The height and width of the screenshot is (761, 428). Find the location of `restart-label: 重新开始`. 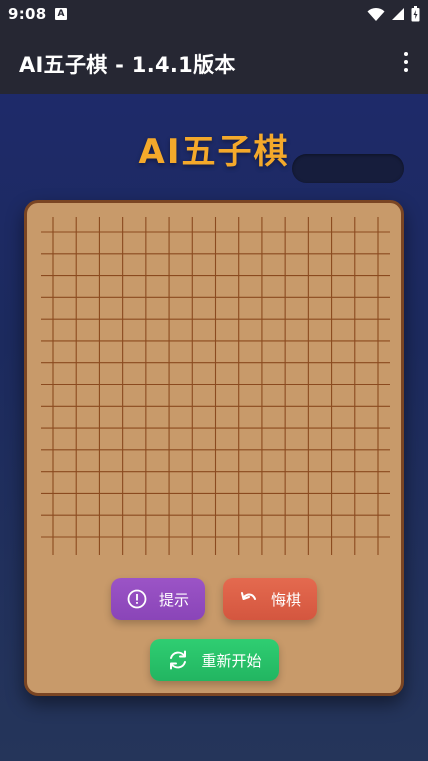

restart-label: 重新开始 is located at coordinates (231, 660).